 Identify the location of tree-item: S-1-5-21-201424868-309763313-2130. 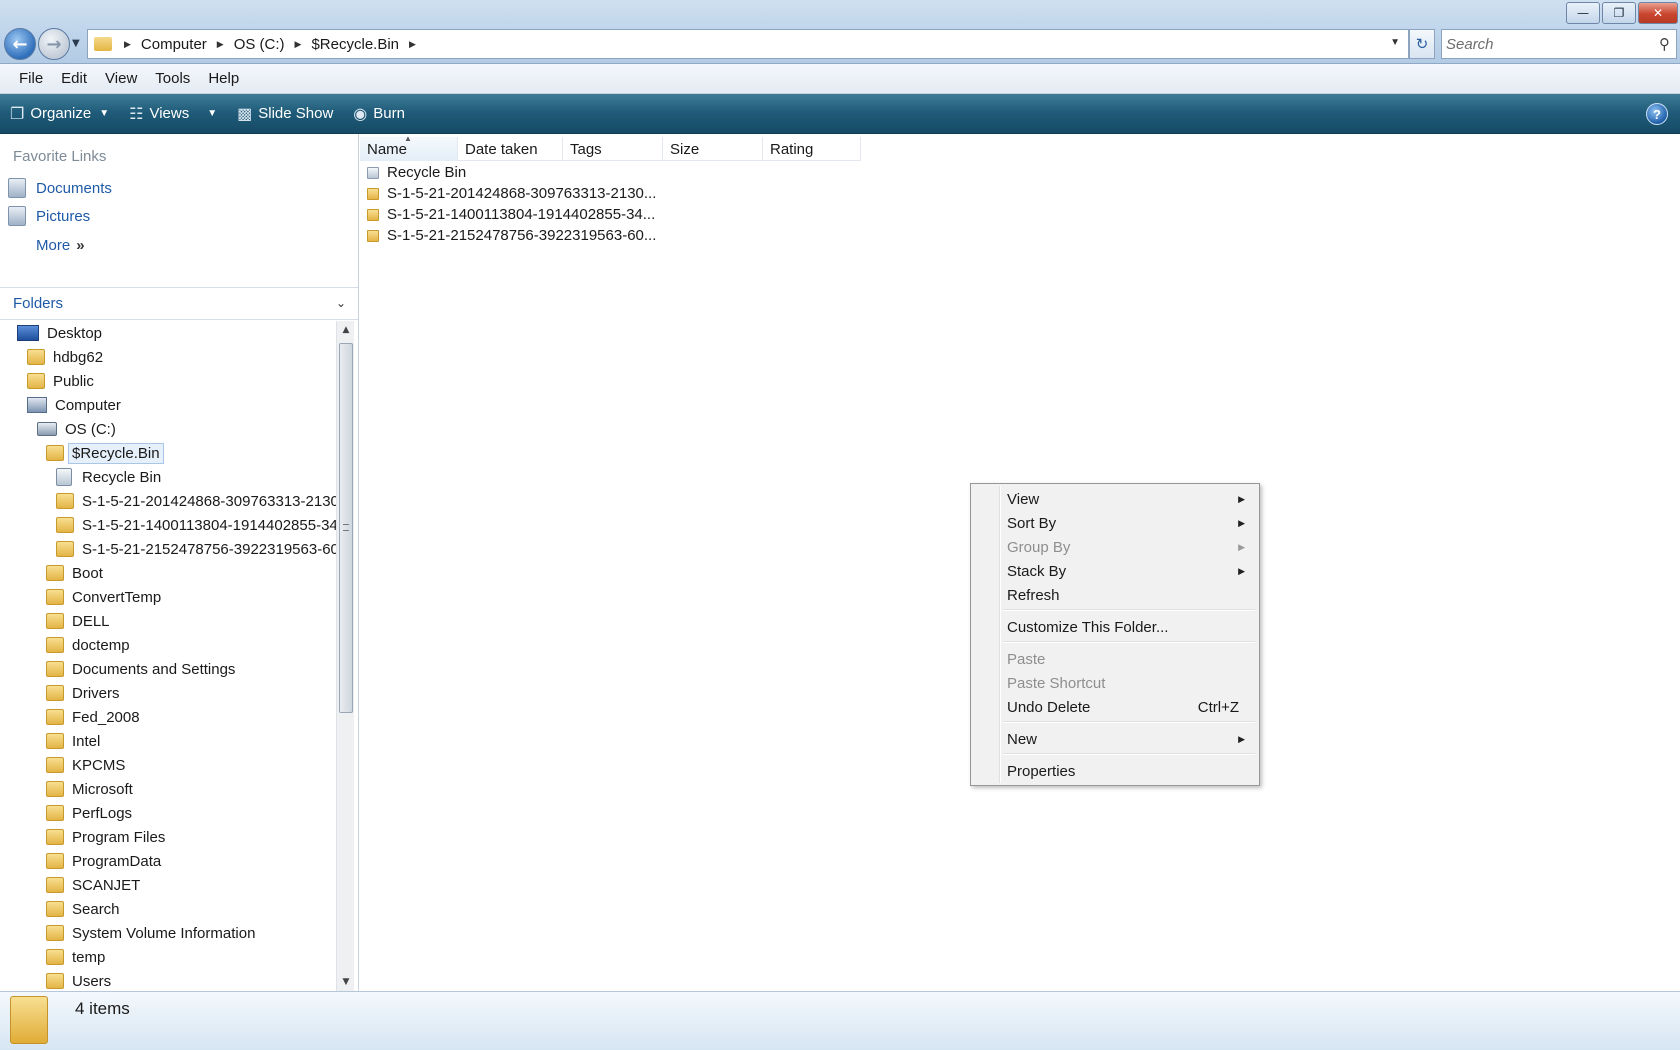
(196, 501).